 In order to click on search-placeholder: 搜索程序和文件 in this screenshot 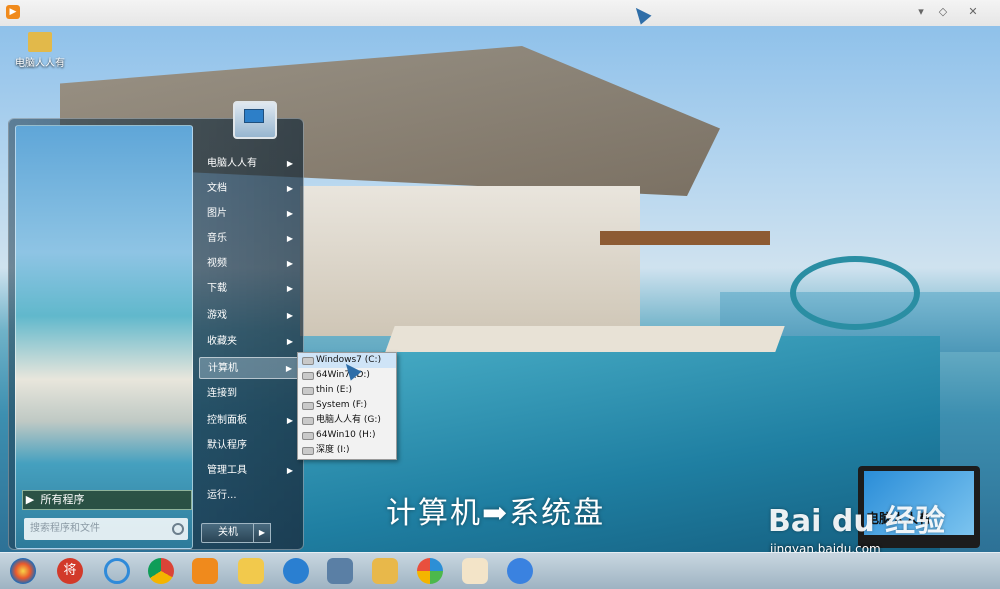, I will do `click(65, 528)`.